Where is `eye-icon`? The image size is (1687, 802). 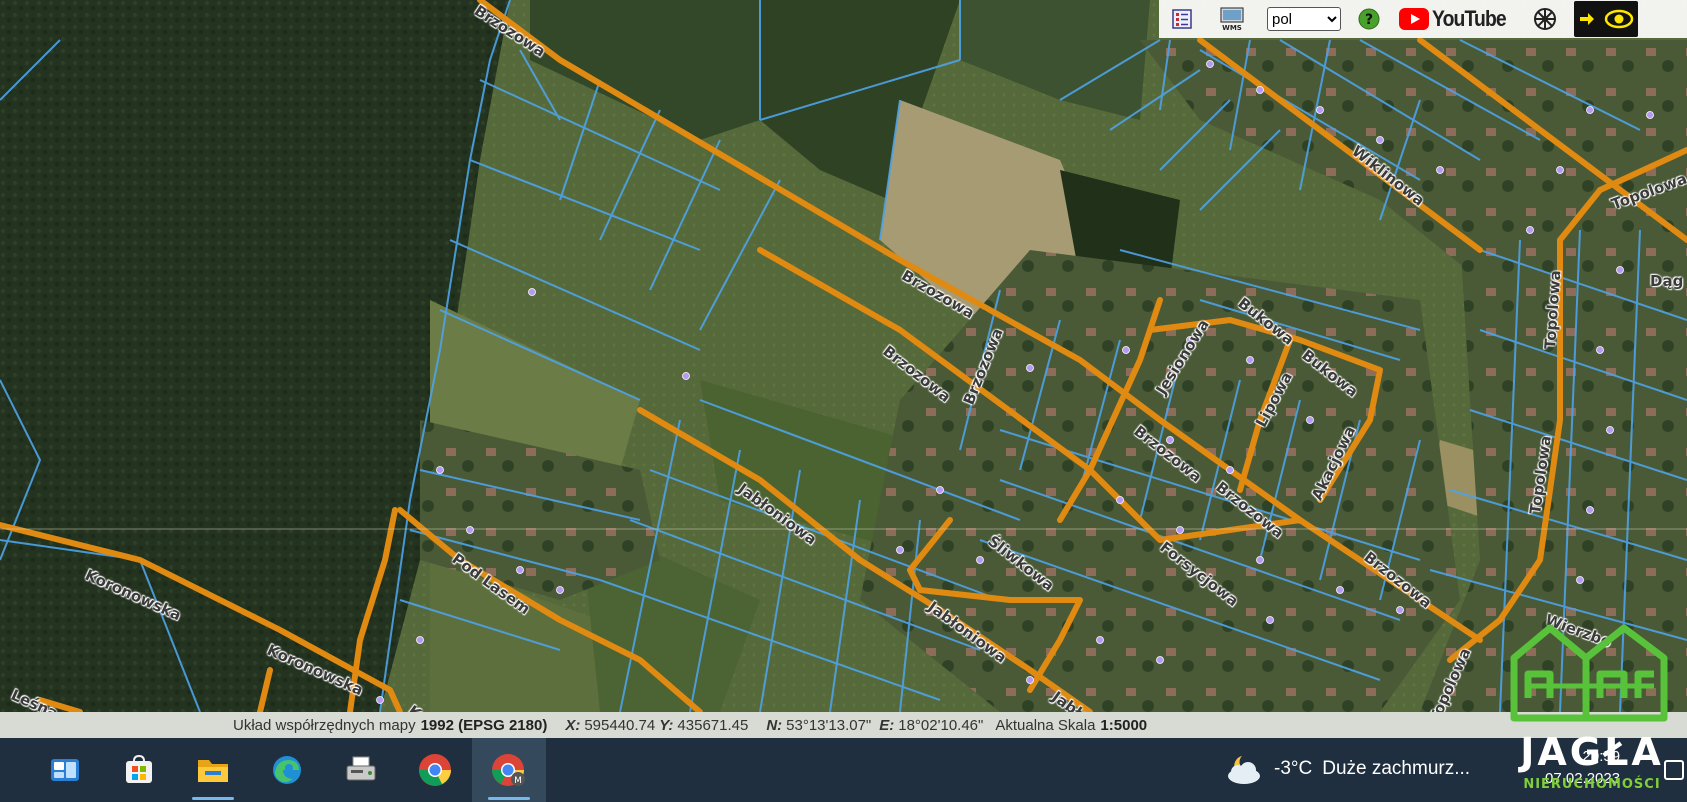 eye-icon is located at coordinates (1619, 19).